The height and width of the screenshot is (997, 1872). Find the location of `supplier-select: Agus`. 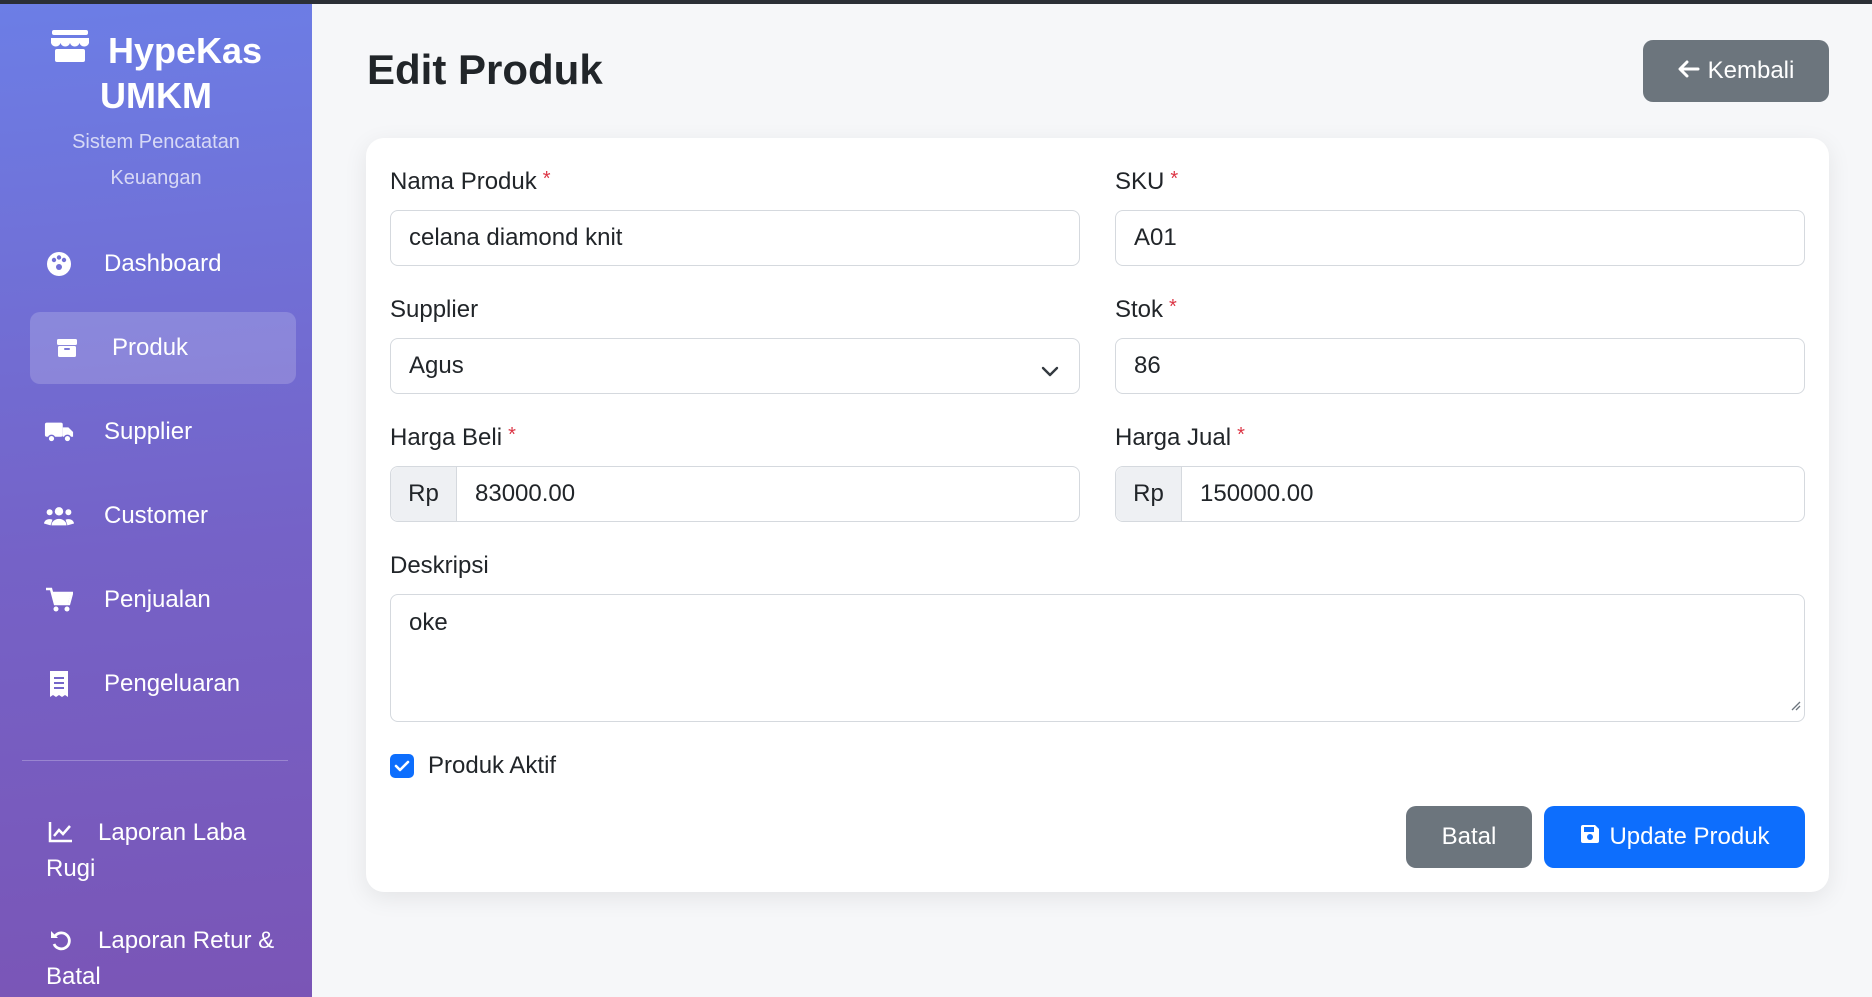

supplier-select: Agus is located at coordinates (735, 366).